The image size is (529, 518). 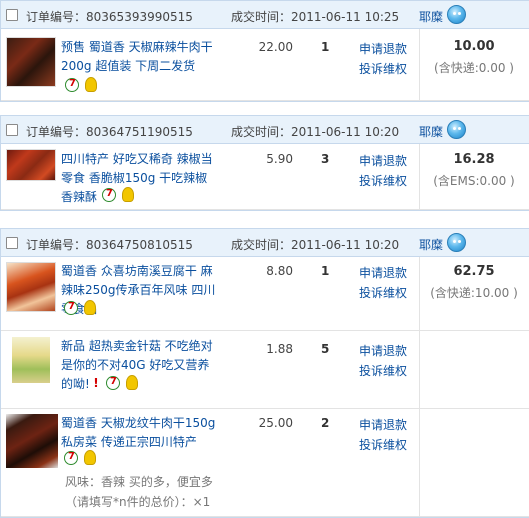 I want to click on unit-price: 22.00, so click(x=275, y=47).